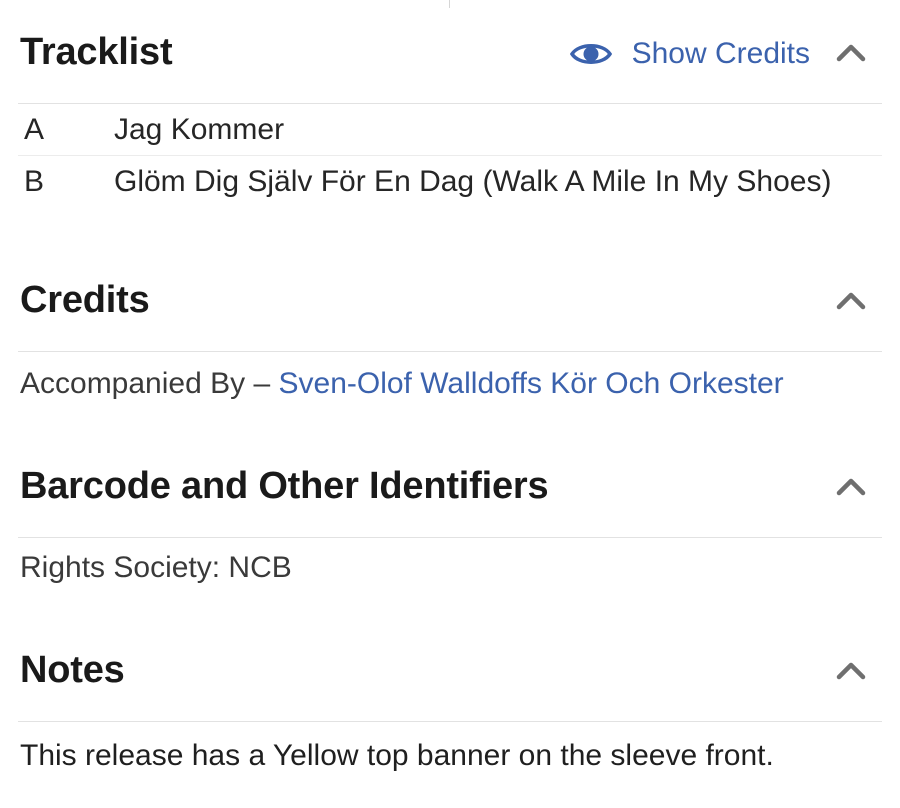  I want to click on identifiers-header: Barcode and Other Identifiers, so click(450, 486).